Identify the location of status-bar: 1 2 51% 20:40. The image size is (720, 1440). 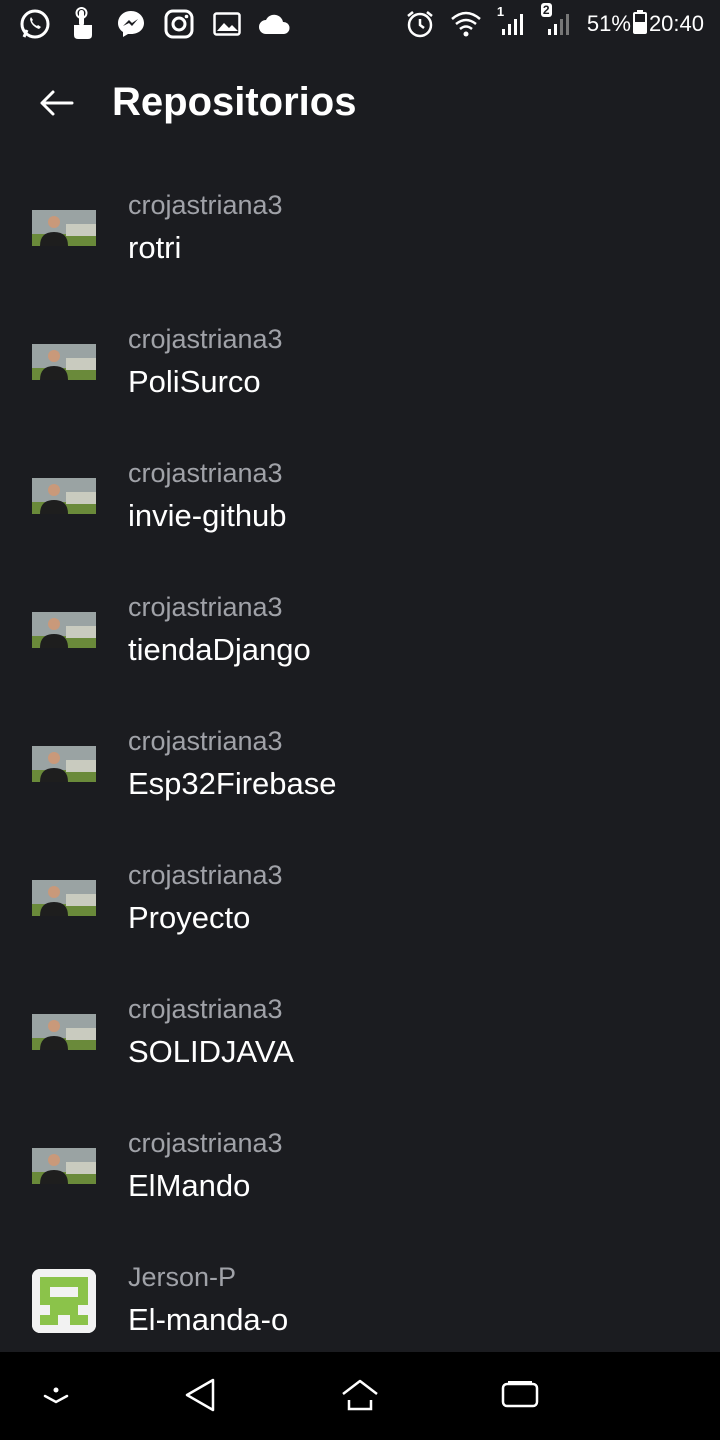
(360, 25).